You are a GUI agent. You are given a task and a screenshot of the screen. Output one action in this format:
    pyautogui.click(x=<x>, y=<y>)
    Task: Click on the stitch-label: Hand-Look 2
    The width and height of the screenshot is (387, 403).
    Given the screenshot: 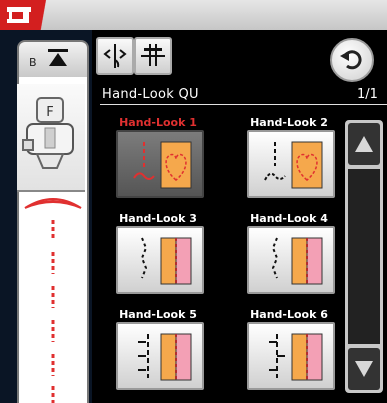 What is the action you would take?
    pyautogui.click(x=289, y=122)
    